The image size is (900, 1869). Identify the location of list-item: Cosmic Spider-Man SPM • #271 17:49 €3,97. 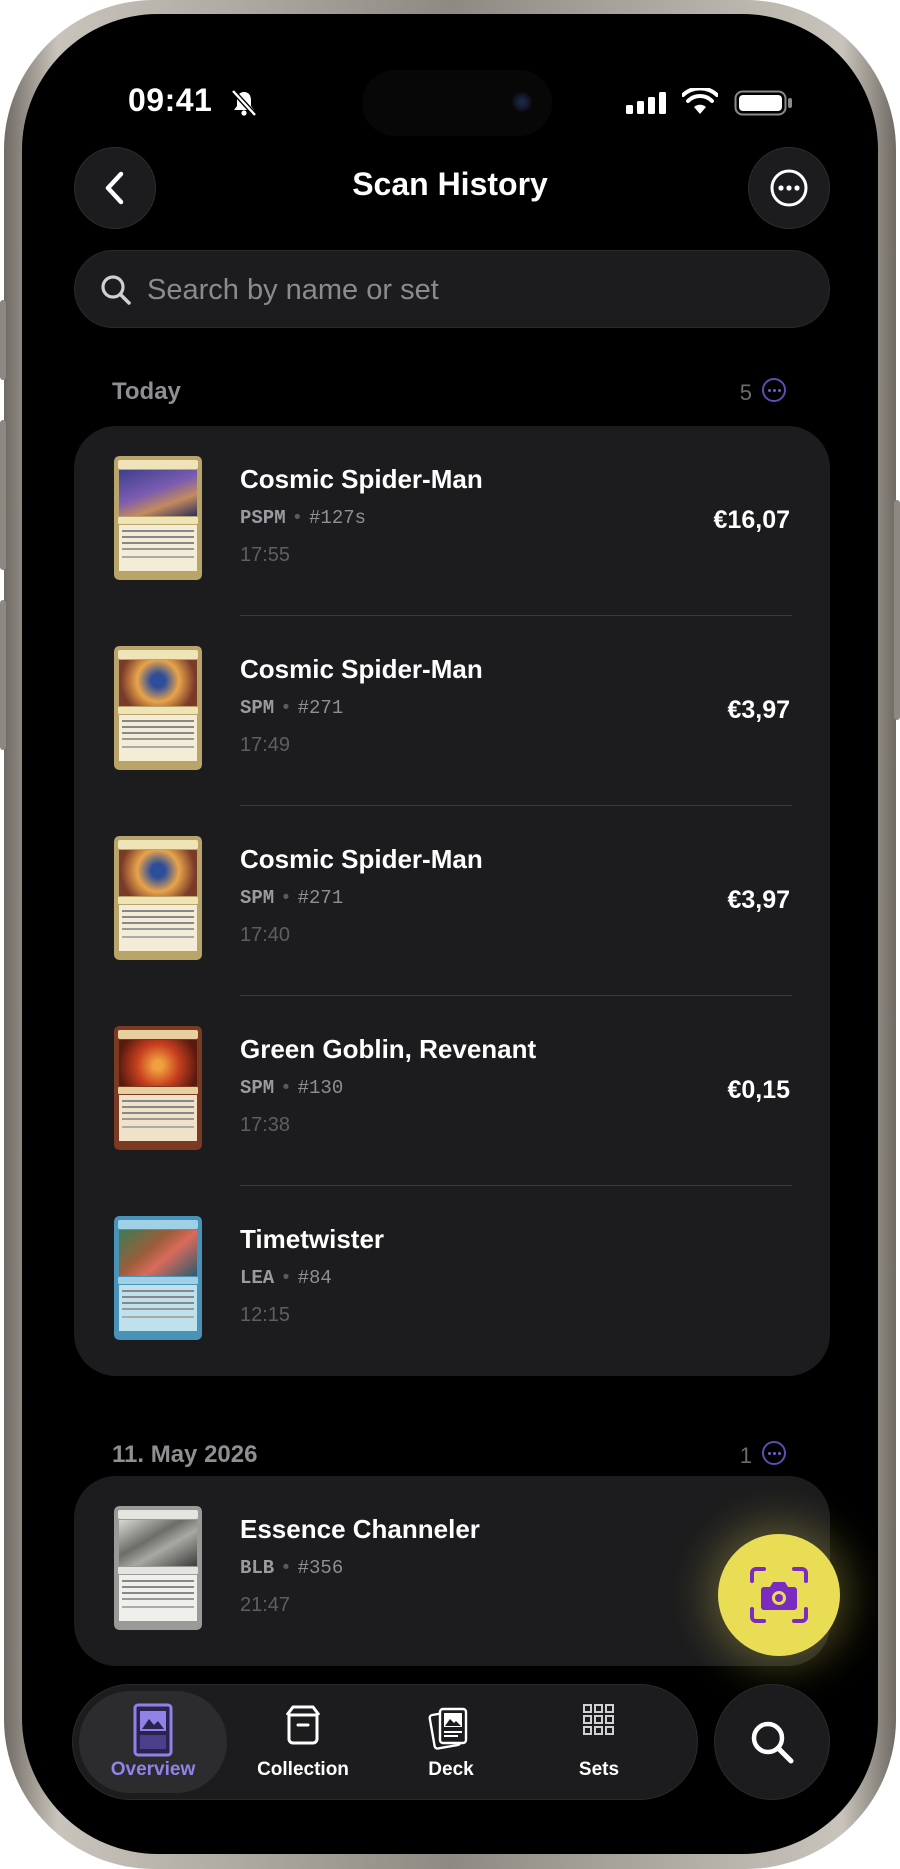
(452, 711).